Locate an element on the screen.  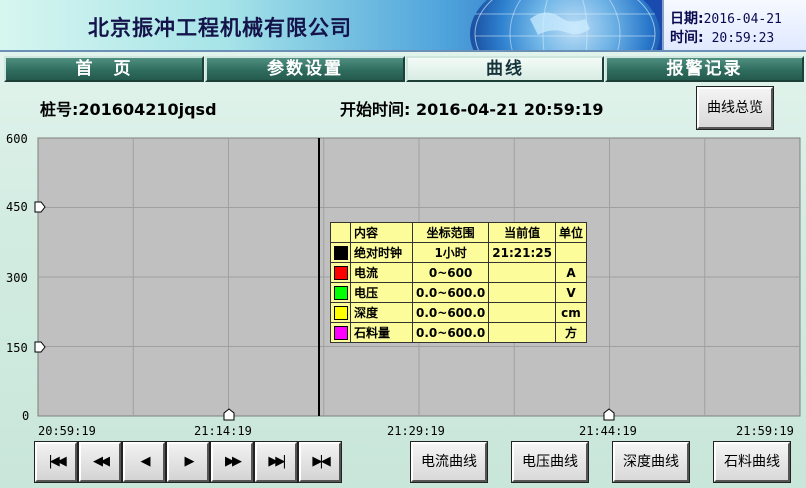
y-tick-label: 150 is located at coordinates (17, 348).